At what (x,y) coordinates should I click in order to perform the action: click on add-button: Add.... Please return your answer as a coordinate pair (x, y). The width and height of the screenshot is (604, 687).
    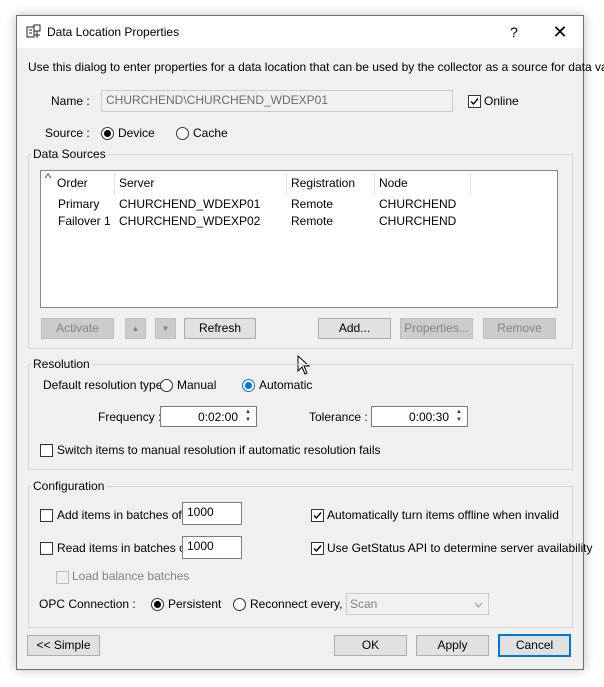
    Looking at the image, I should click on (354, 328).